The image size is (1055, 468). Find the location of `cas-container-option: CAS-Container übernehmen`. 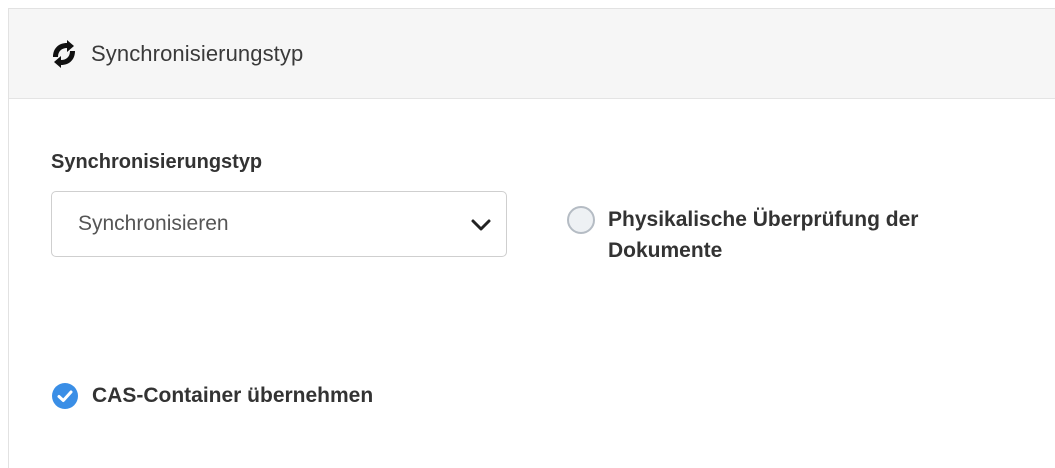

cas-container-option: CAS-Container übernehmen is located at coordinates (212, 396).